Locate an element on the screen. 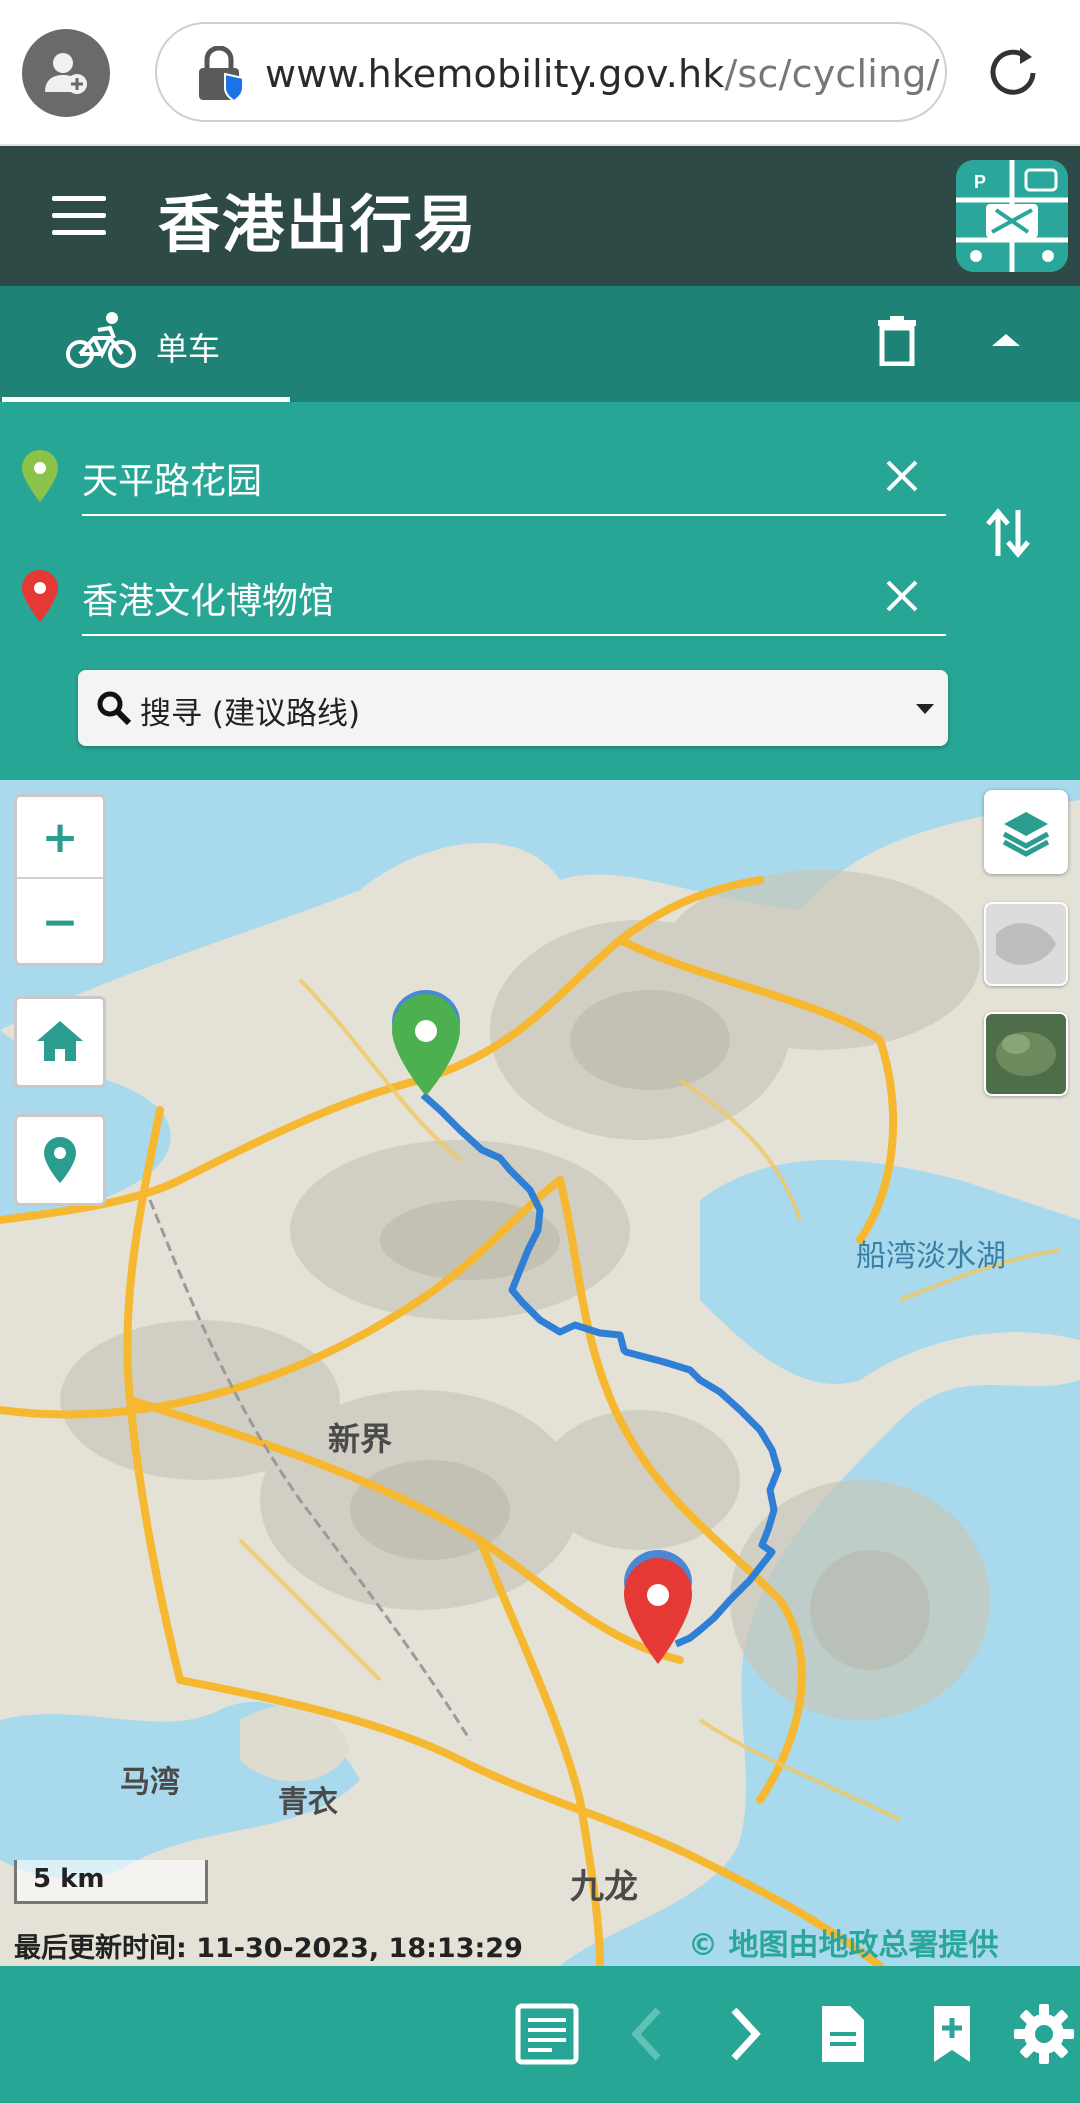  profile-icon is located at coordinates (66, 73).